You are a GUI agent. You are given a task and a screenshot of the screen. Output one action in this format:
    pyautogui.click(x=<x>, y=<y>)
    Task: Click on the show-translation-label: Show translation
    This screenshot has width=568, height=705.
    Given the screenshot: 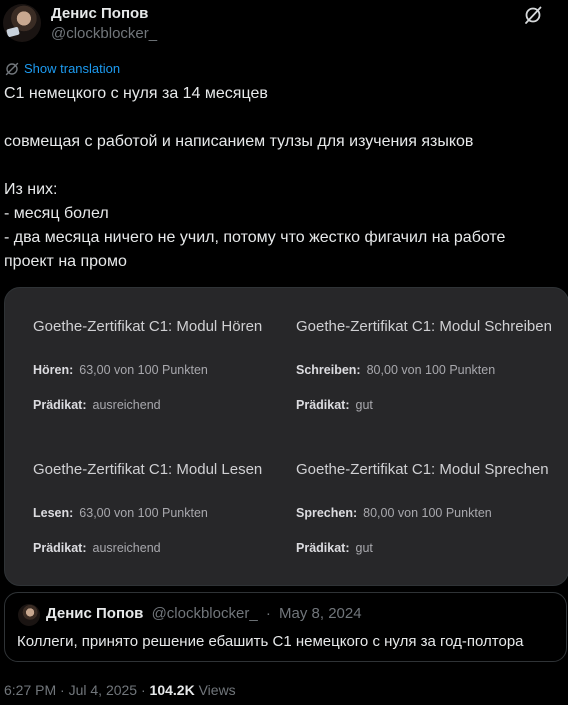 What is the action you would take?
    pyautogui.click(x=72, y=68)
    